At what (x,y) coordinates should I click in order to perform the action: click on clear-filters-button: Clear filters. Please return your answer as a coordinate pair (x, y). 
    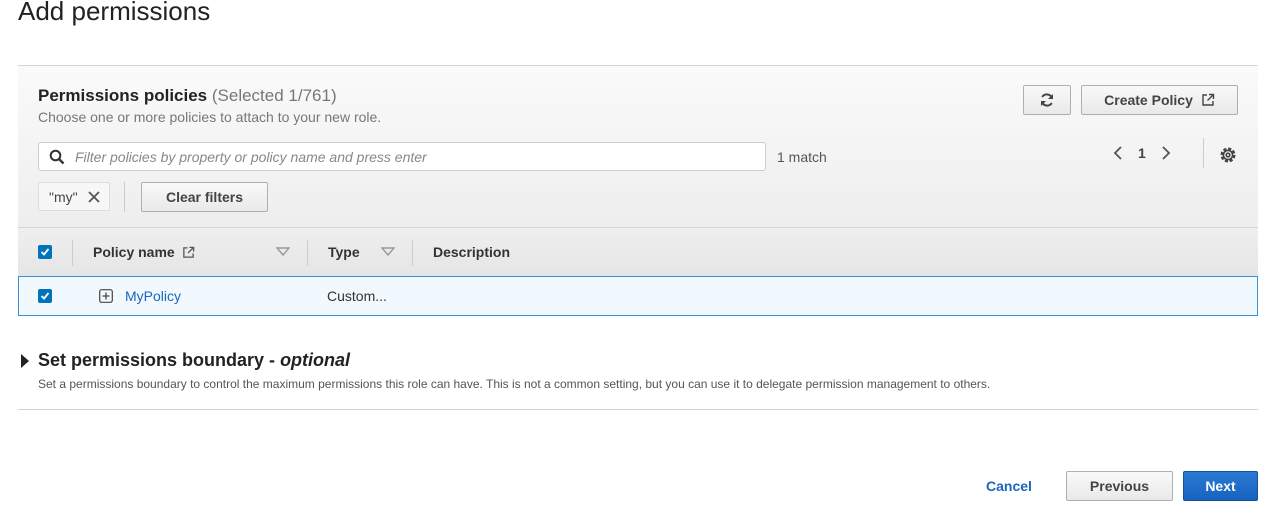
    Looking at the image, I should click on (204, 197).